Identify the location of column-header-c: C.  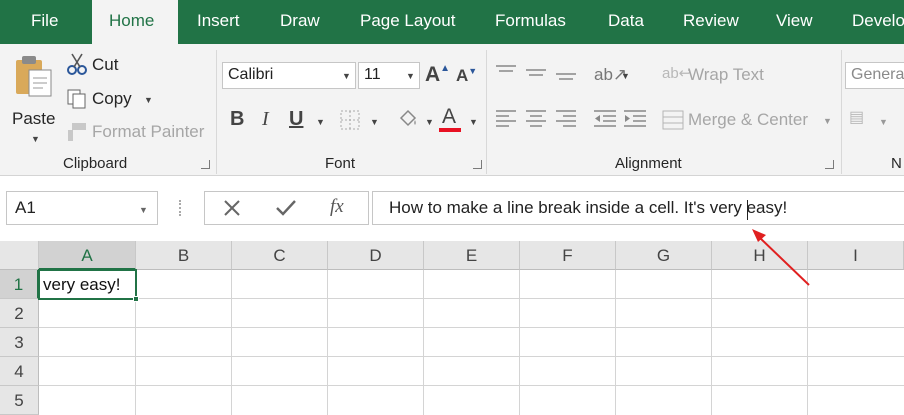
(280, 255).